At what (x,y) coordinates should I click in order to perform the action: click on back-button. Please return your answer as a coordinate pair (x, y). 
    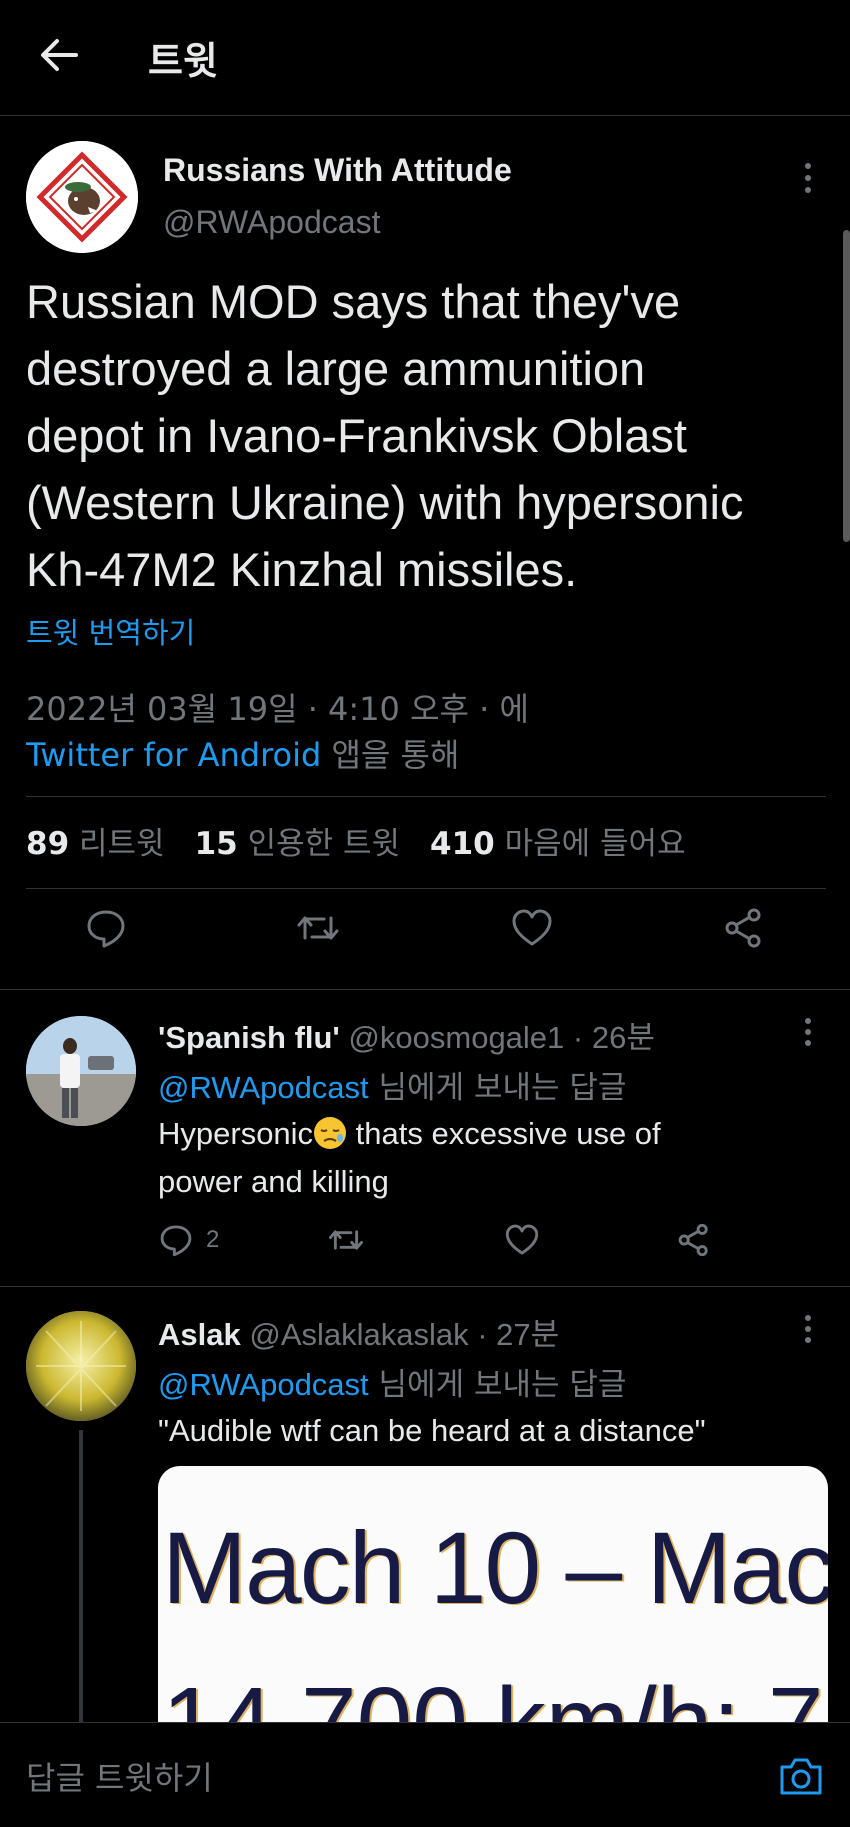
    Looking at the image, I should click on (59, 55).